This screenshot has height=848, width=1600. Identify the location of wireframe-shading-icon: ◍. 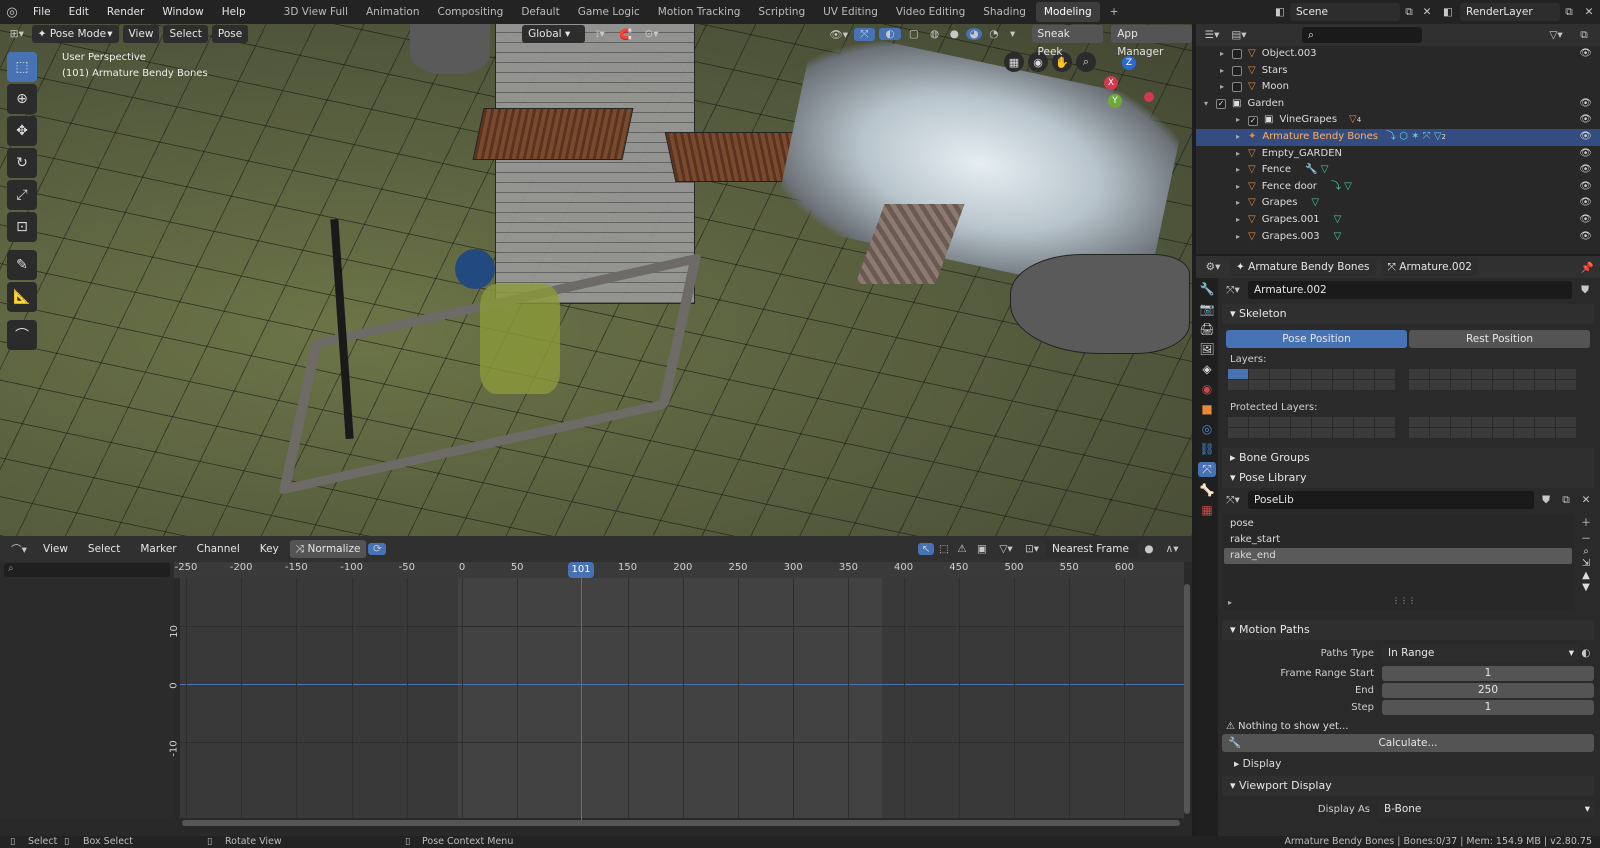
(935, 34).